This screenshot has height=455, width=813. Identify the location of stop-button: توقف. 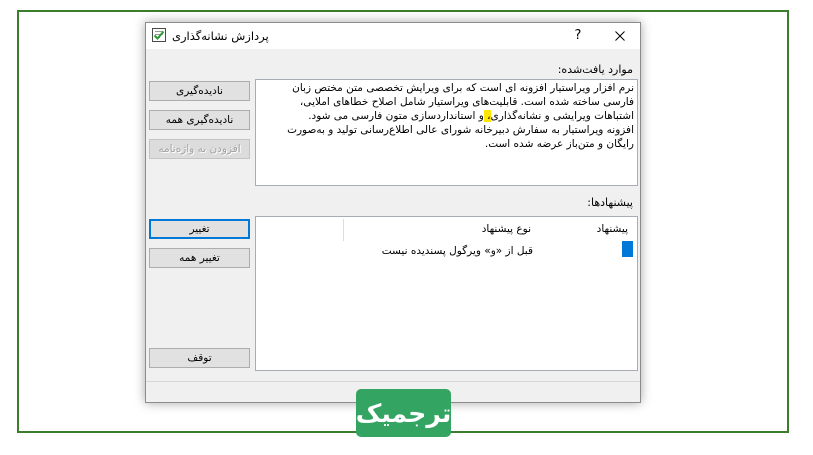
(199, 358).